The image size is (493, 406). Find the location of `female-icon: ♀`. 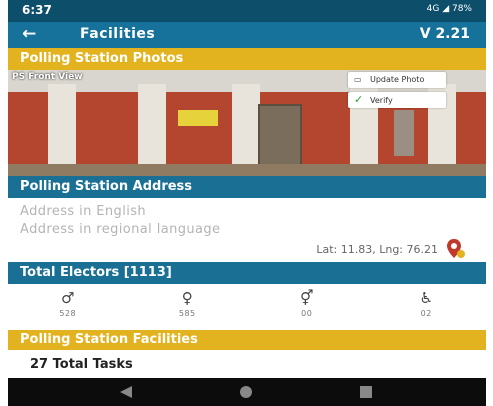

female-icon: ♀ is located at coordinates (187, 298).